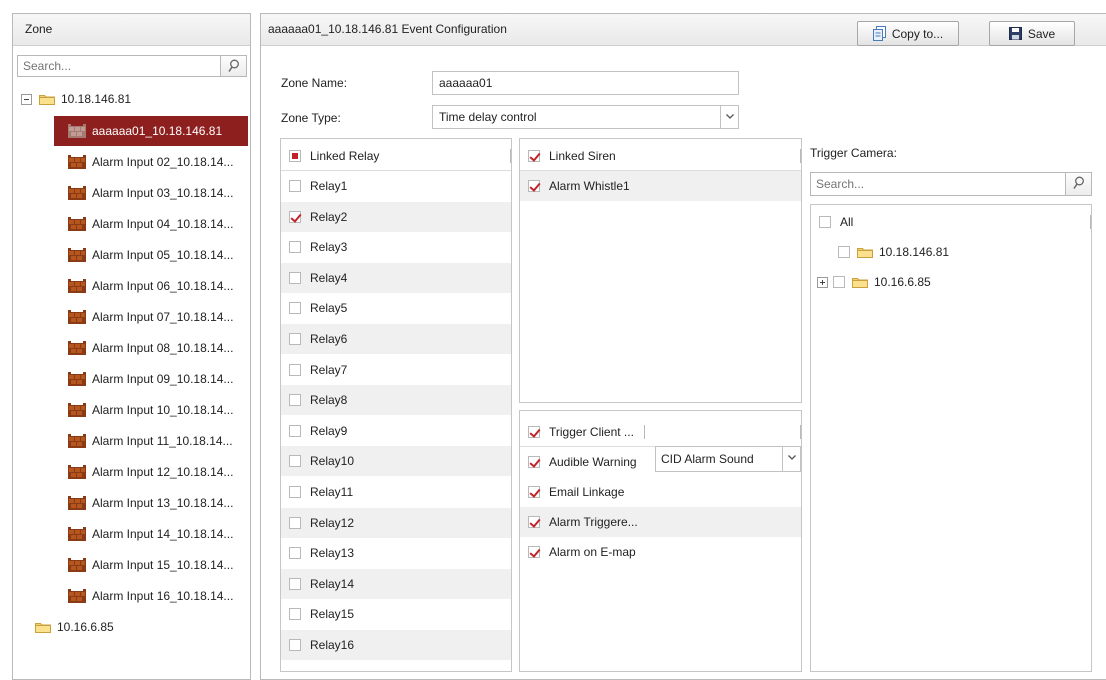 This screenshot has width=1106, height=680. Describe the element at coordinates (534, 552) in the screenshot. I see `alarm-emap-checkbox` at that location.